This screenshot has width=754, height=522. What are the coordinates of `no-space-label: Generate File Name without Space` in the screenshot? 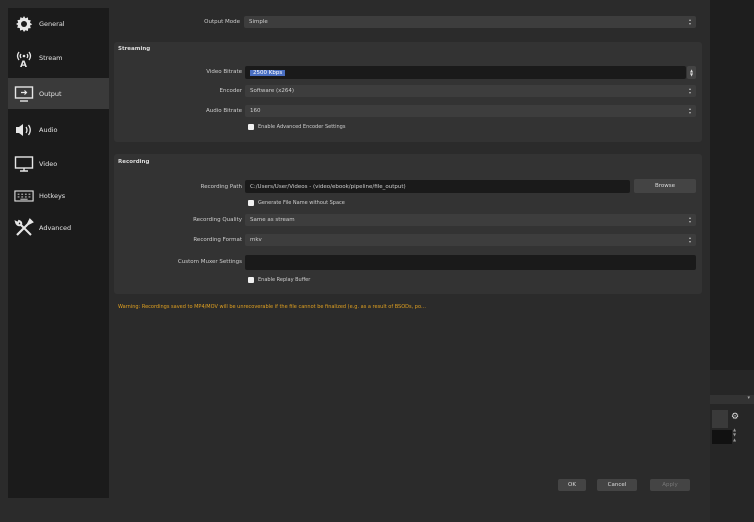 It's located at (301, 203).